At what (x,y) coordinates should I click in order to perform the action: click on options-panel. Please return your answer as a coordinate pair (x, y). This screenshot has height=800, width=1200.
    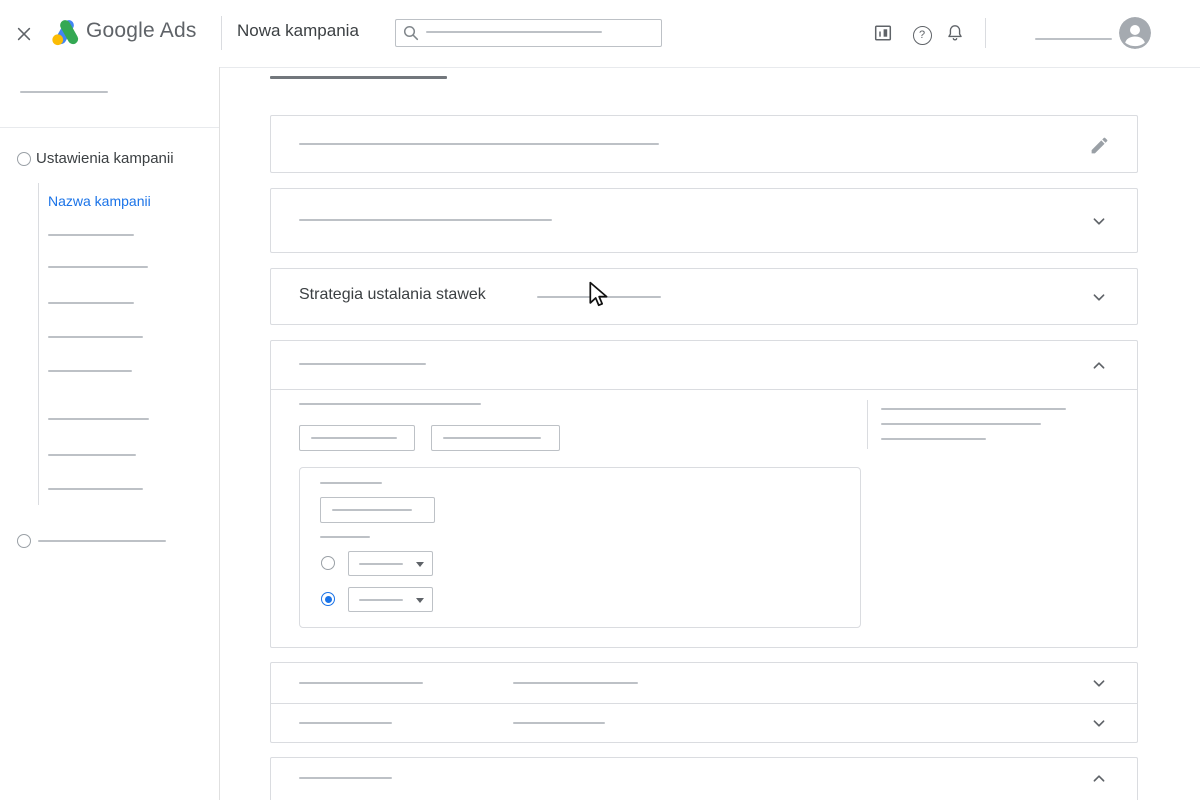
    Looking at the image, I should click on (580, 547).